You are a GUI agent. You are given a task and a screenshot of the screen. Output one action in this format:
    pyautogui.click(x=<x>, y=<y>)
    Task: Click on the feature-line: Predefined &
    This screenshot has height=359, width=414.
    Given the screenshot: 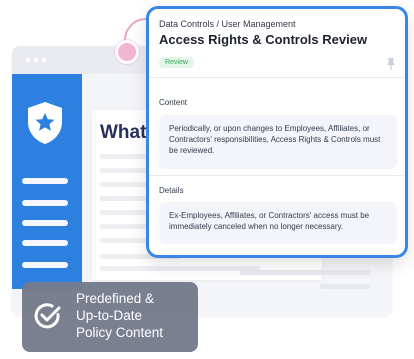 What is the action you would take?
    pyautogui.click(x=115, y=298)
    